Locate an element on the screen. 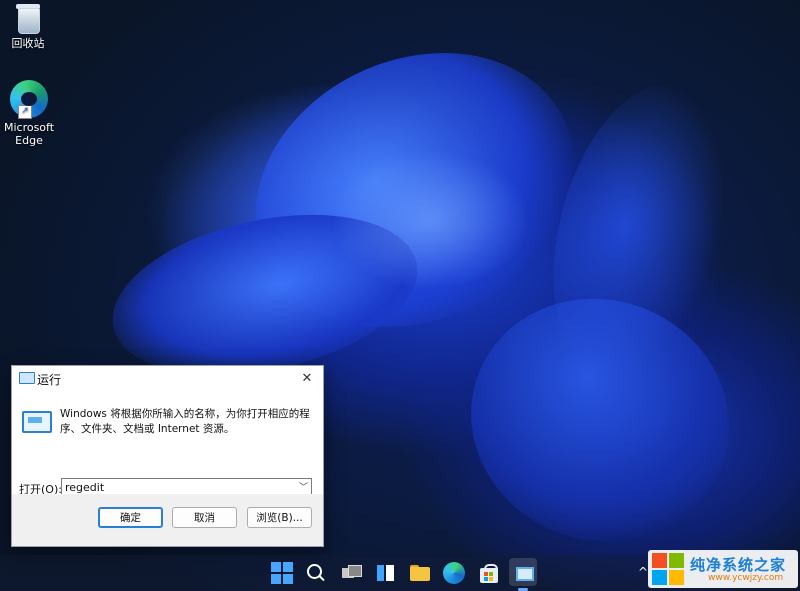 This screenshot has height=591, width=800. watermark-url: www.ycwjzy.com is located at coordinates (746, 578).